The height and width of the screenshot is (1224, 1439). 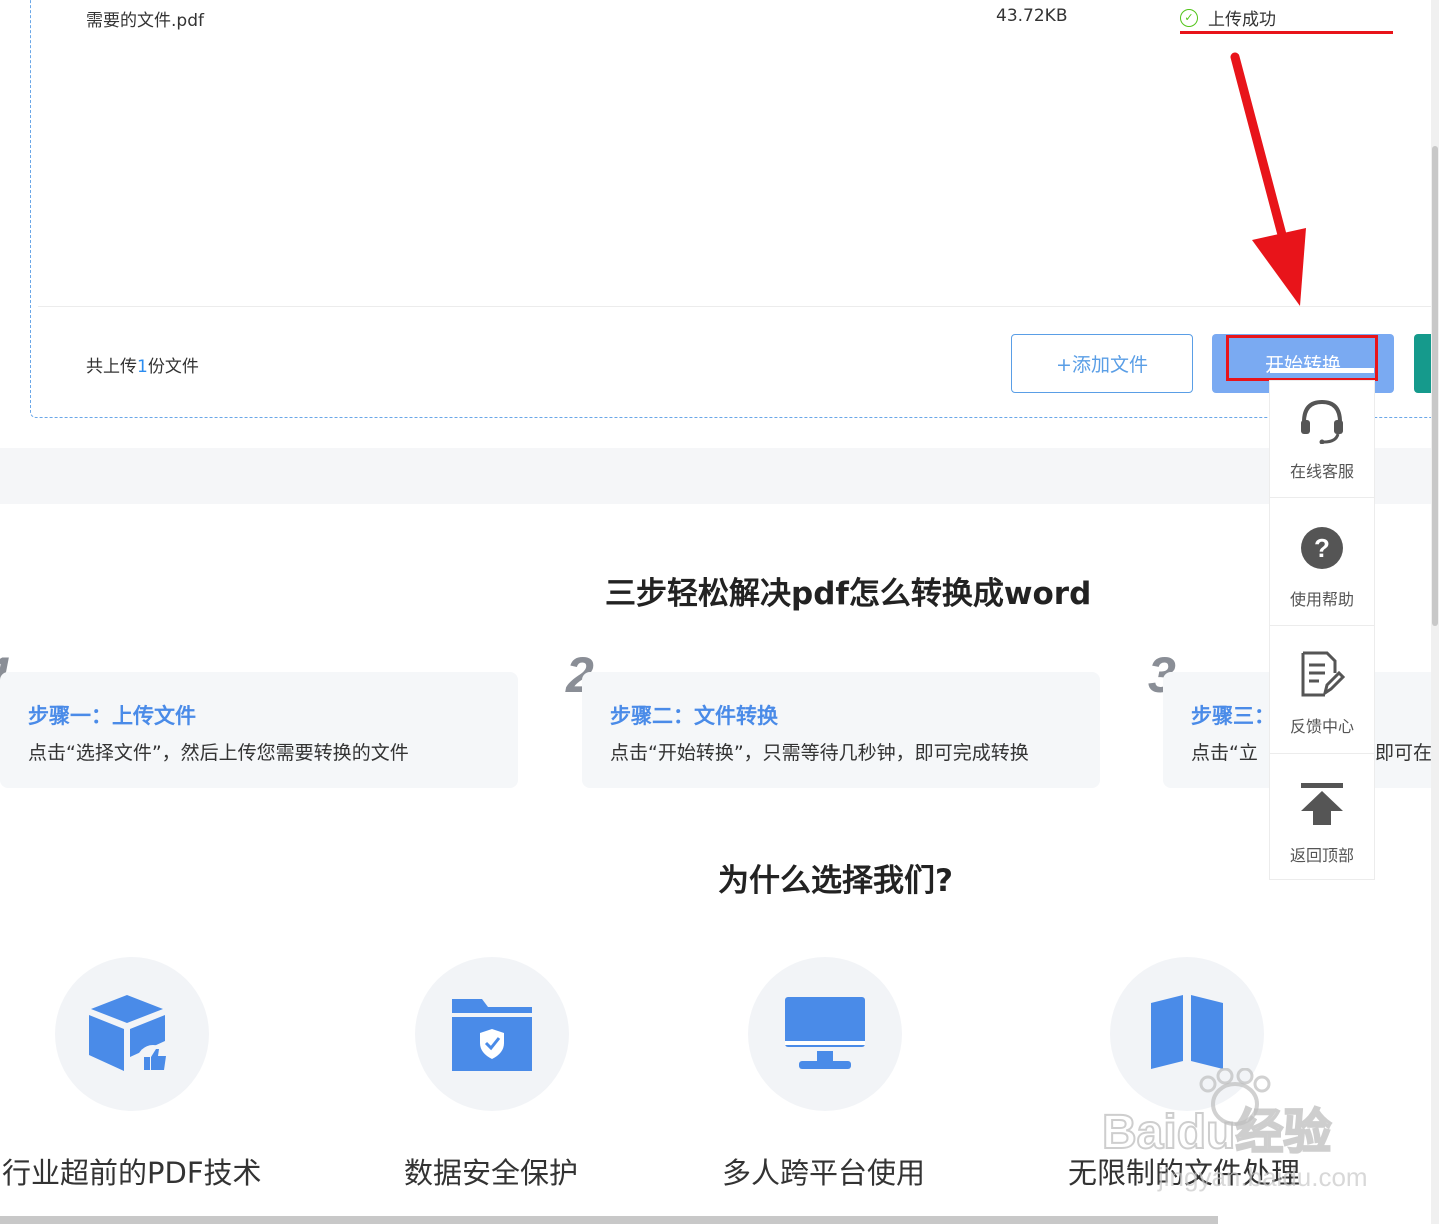 What do you see at coordinates (824, 1173) in the screenshot?
I see `feature-3-label: 多人跨平台使用` at bounding box center [824, 1173].